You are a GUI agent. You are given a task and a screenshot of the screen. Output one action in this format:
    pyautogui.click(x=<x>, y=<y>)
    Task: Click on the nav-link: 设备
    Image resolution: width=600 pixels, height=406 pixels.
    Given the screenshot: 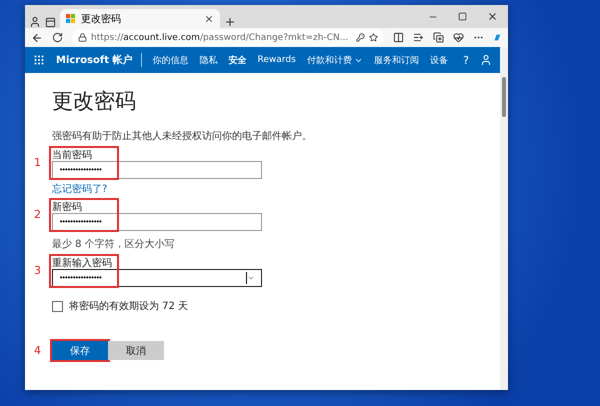 What is the action you would take?
    pyautogui.click(x=439, y=60)
    